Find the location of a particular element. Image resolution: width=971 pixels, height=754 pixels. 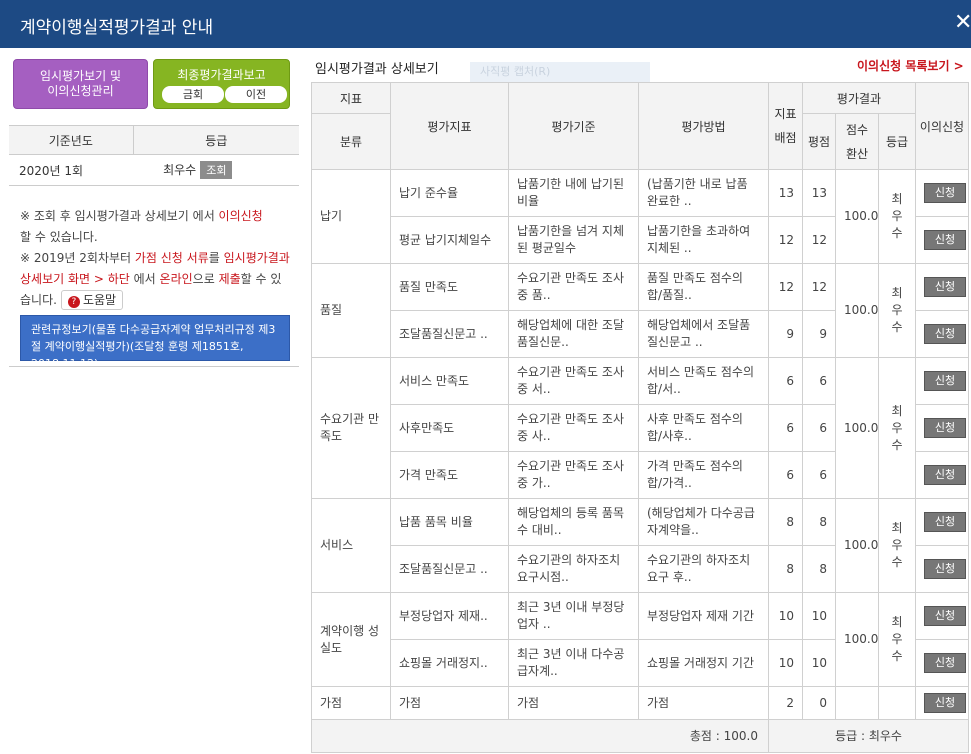

criteria-cell: 수요기관 만족도 조사 중 가.. is located at coordinates (573, 475).